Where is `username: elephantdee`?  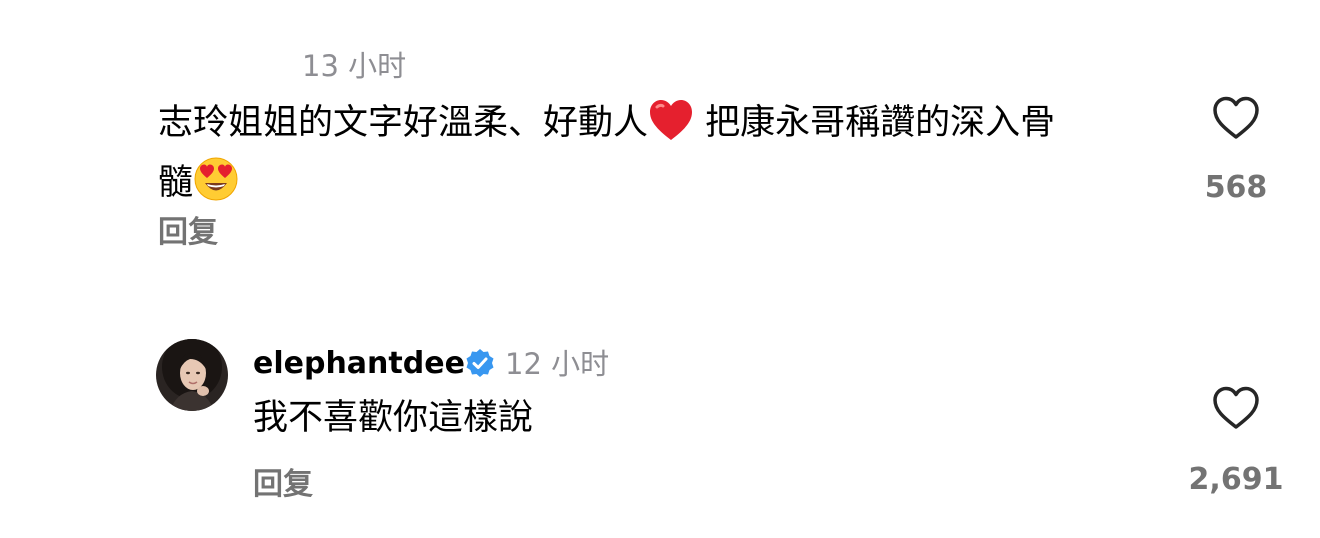 username: elephantdee is located at coordinates (359, 364).